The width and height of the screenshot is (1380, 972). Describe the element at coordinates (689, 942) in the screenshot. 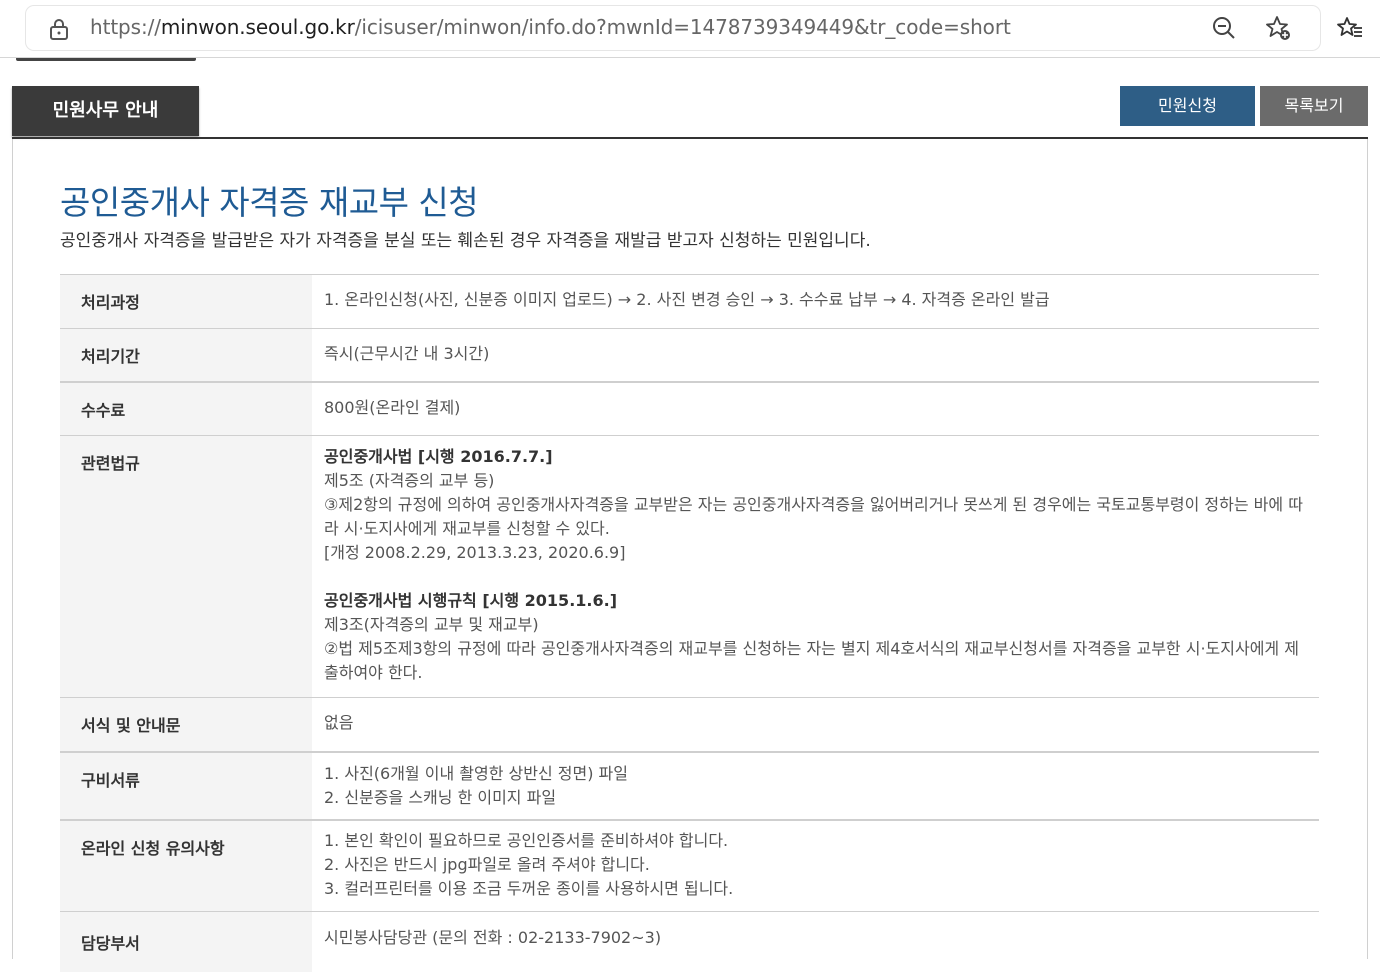

I see `table-row: 담당부서 시민봉사담당관 (문의 전화 : 02-2133-7902~3)` at that location.